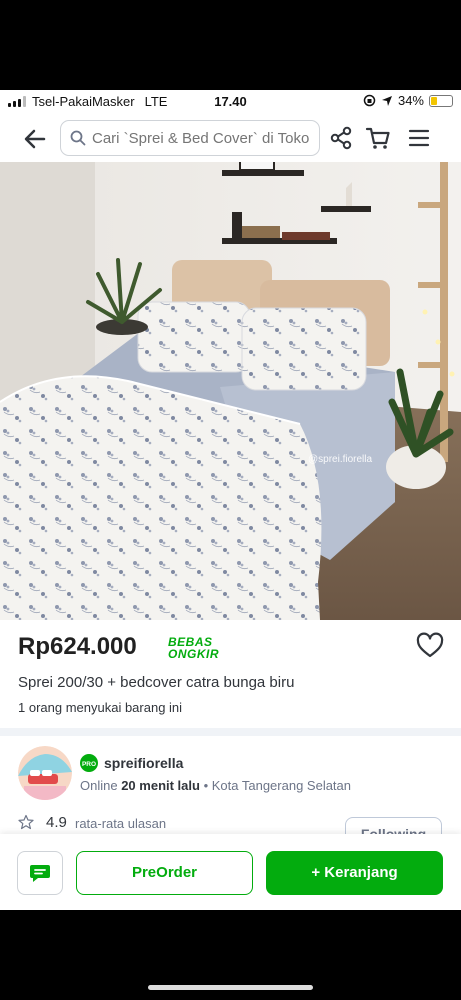 The width and height of the screenshot is (461, 1000). I want to click on cart-icon, so click(378, 138).